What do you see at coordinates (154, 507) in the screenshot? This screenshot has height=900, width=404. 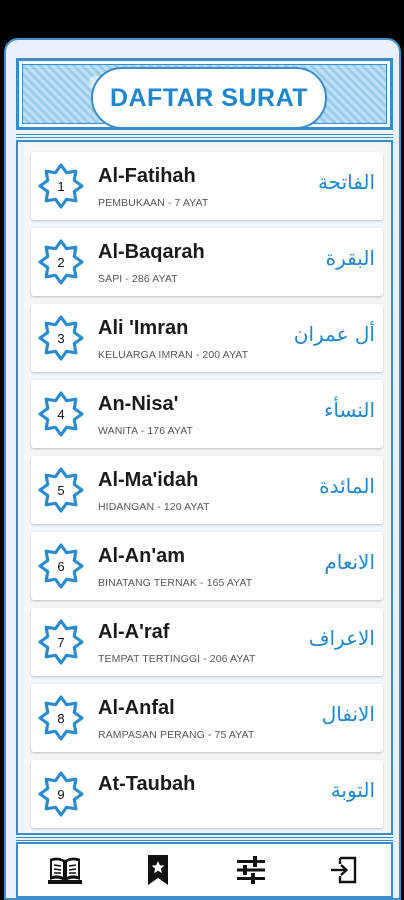 I see `surah-meaning: HIDANGAN - 120 AYAT` at bounding box center [154, 507].